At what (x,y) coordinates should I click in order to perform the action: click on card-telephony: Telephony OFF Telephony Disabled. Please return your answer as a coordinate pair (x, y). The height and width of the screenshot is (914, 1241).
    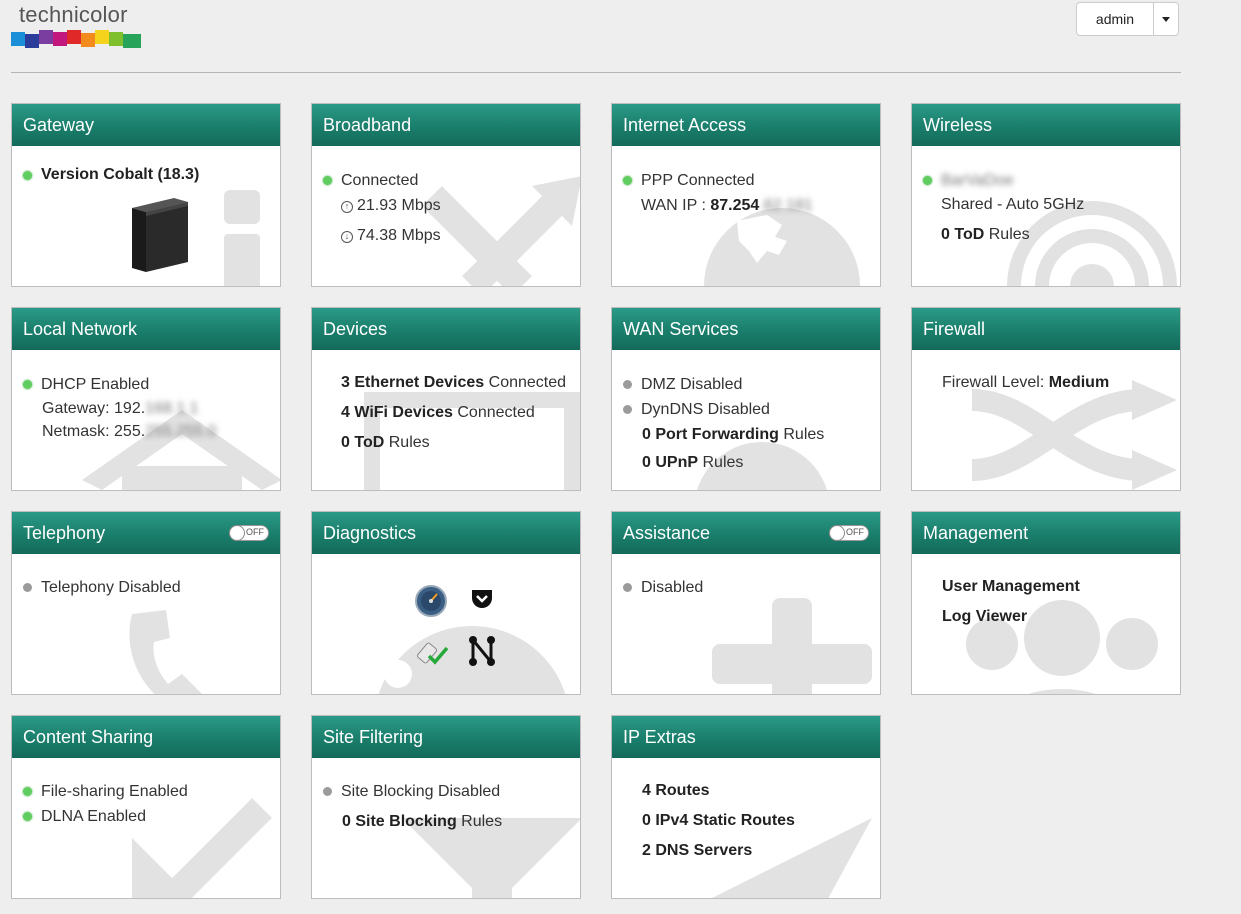
    Looking at the image, I should click on (146, 603).